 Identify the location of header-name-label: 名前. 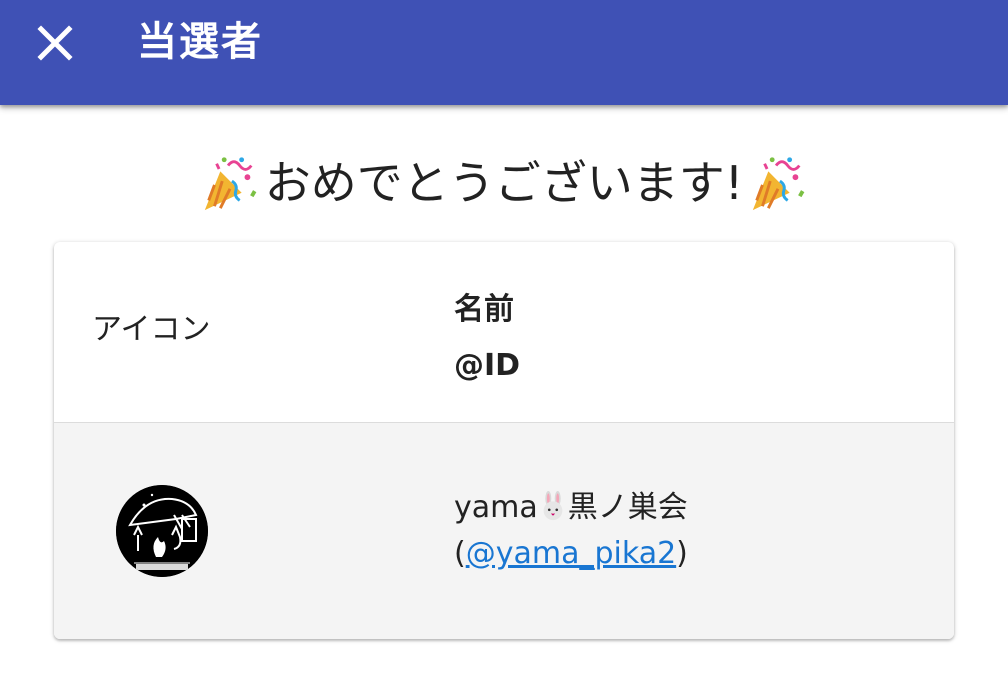
(484, 309).